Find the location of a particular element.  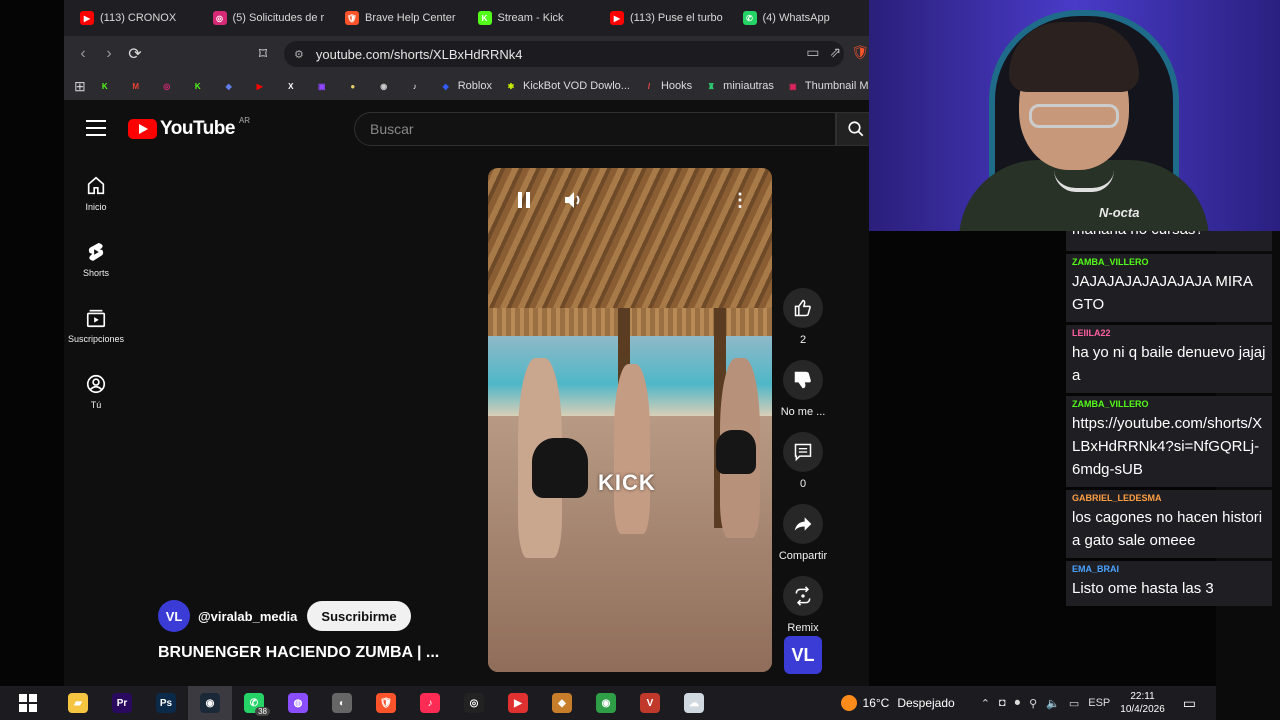

taskbar-premiere-icon: Pr is located at coordinates (122, 703).